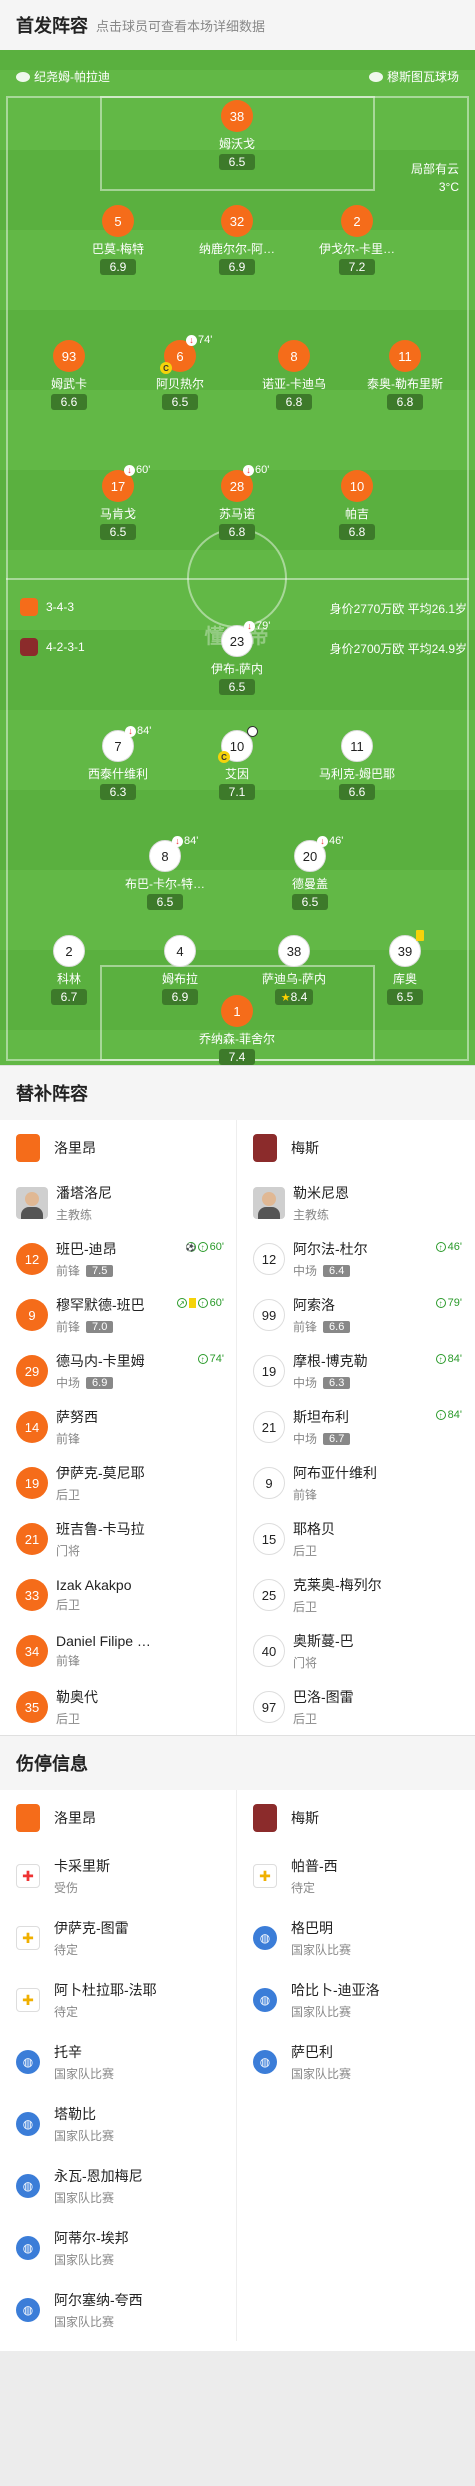 The height and width of the screenshot is (2486, 475). I want to click on player-number: 5, so click(118, 221).